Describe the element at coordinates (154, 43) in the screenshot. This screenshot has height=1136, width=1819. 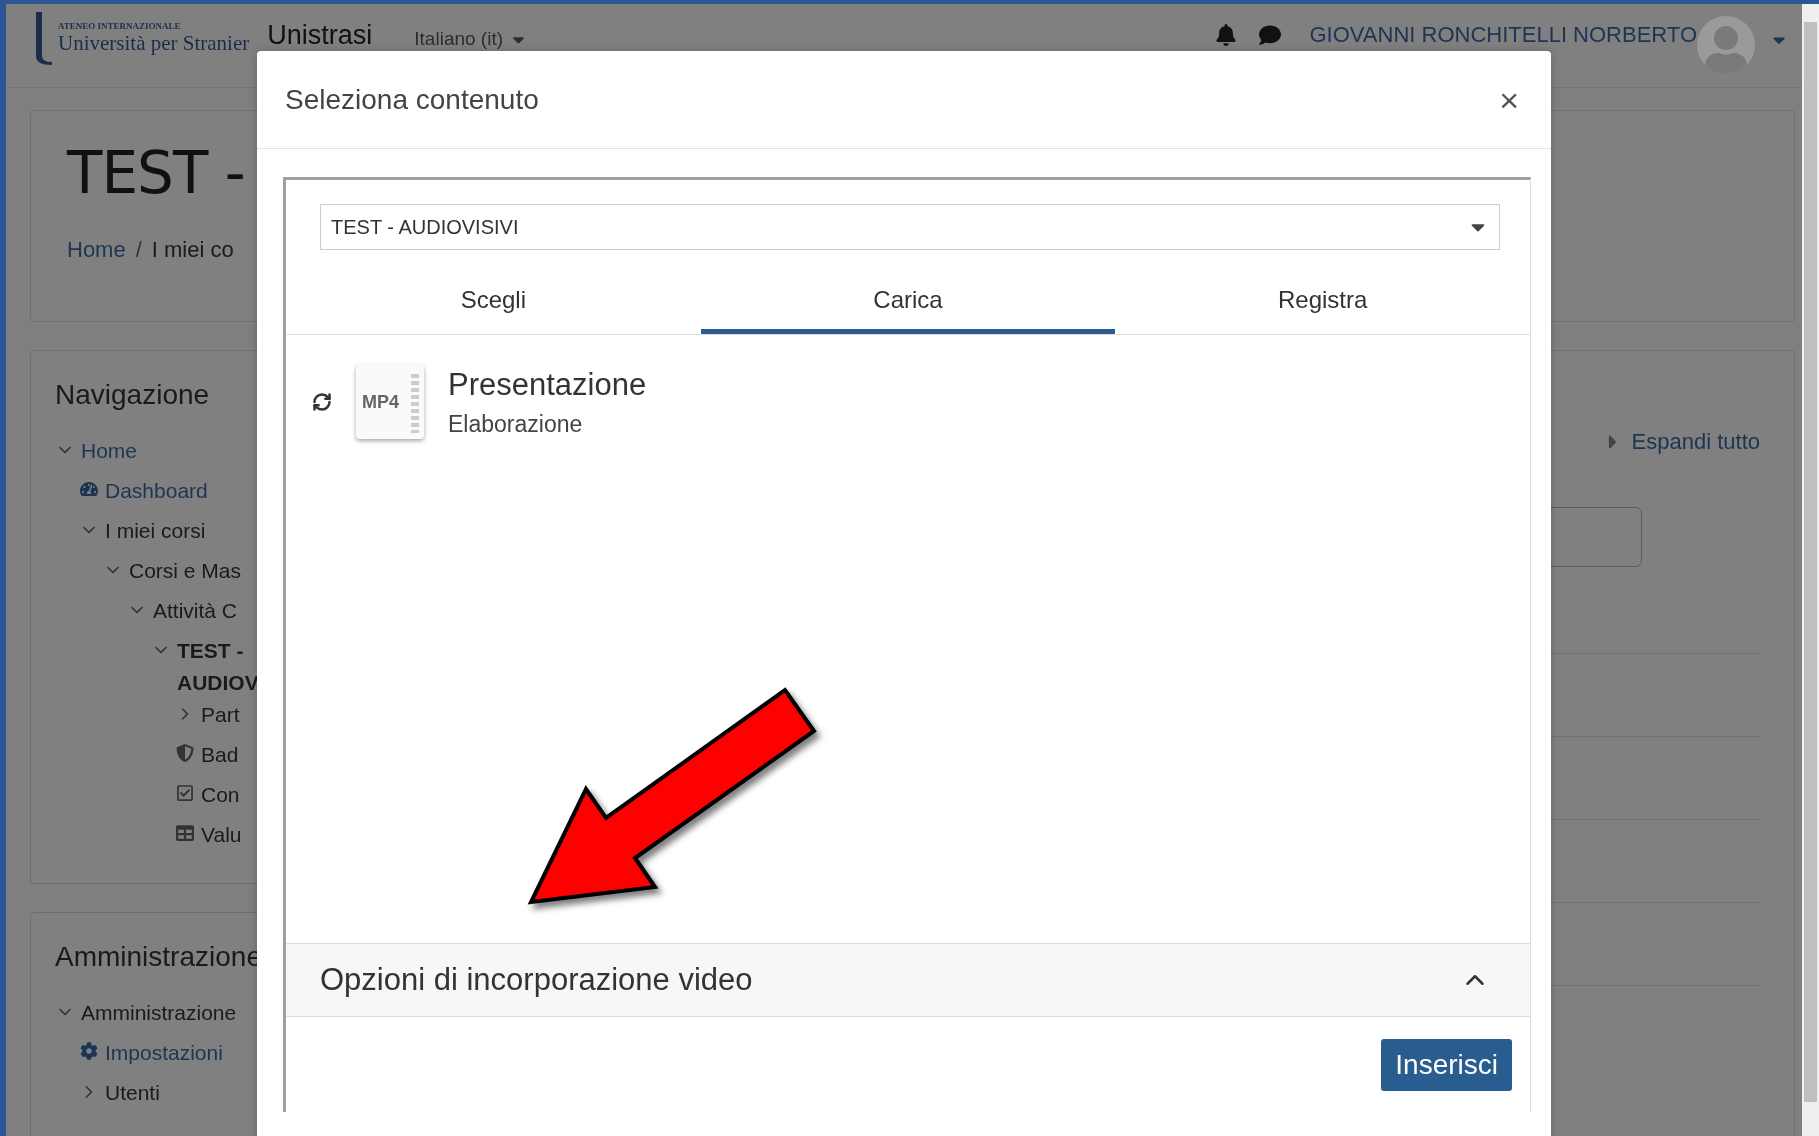
I see `logo-name: Università per Stranier` at that location.